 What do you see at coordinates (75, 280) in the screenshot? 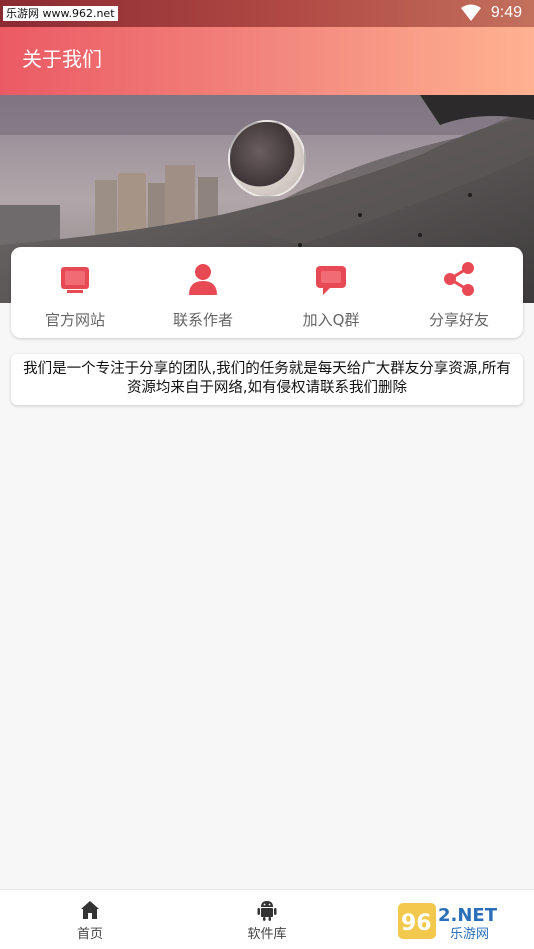
I see `website-icon` at bounding box center [75, 280].